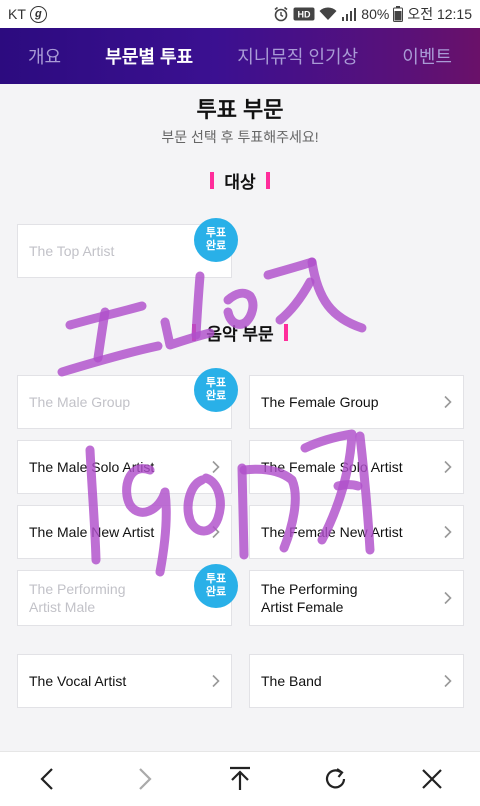  Describe the element at coordinates (375, 14) in the screenshot. I see `battery-percent: 80%` at that location.